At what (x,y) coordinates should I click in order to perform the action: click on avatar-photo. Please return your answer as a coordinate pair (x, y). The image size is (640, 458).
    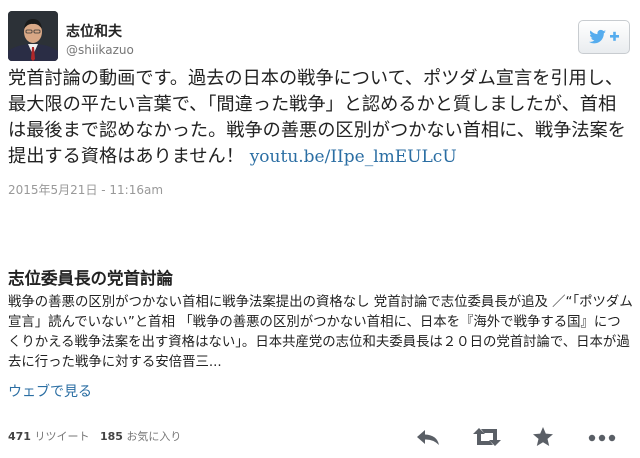
    Looking at the image, I should click on (33, 36).